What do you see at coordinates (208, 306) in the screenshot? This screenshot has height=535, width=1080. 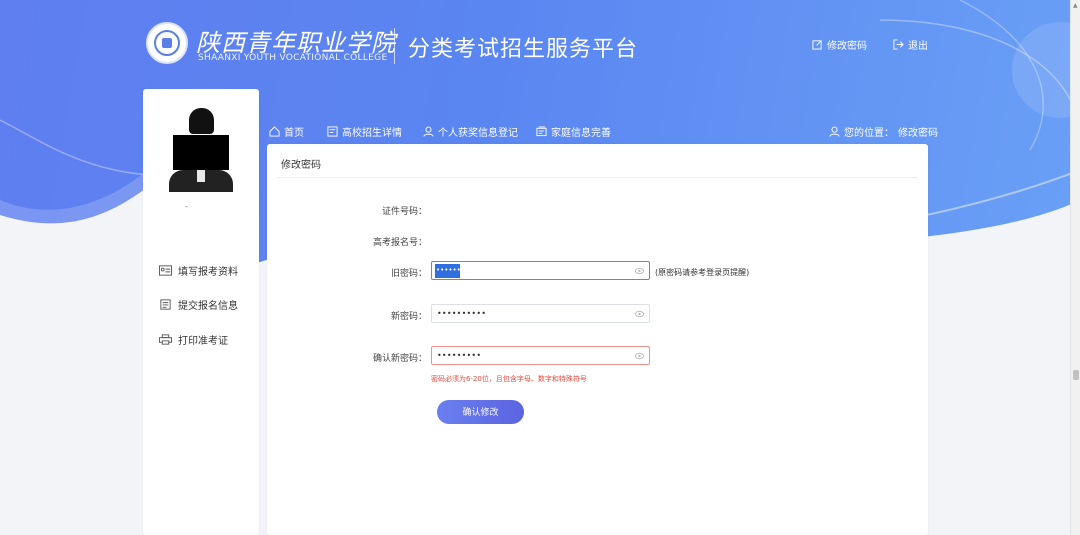 I see `menu-label: 提交报名信息` at bounding box center [208, 306].